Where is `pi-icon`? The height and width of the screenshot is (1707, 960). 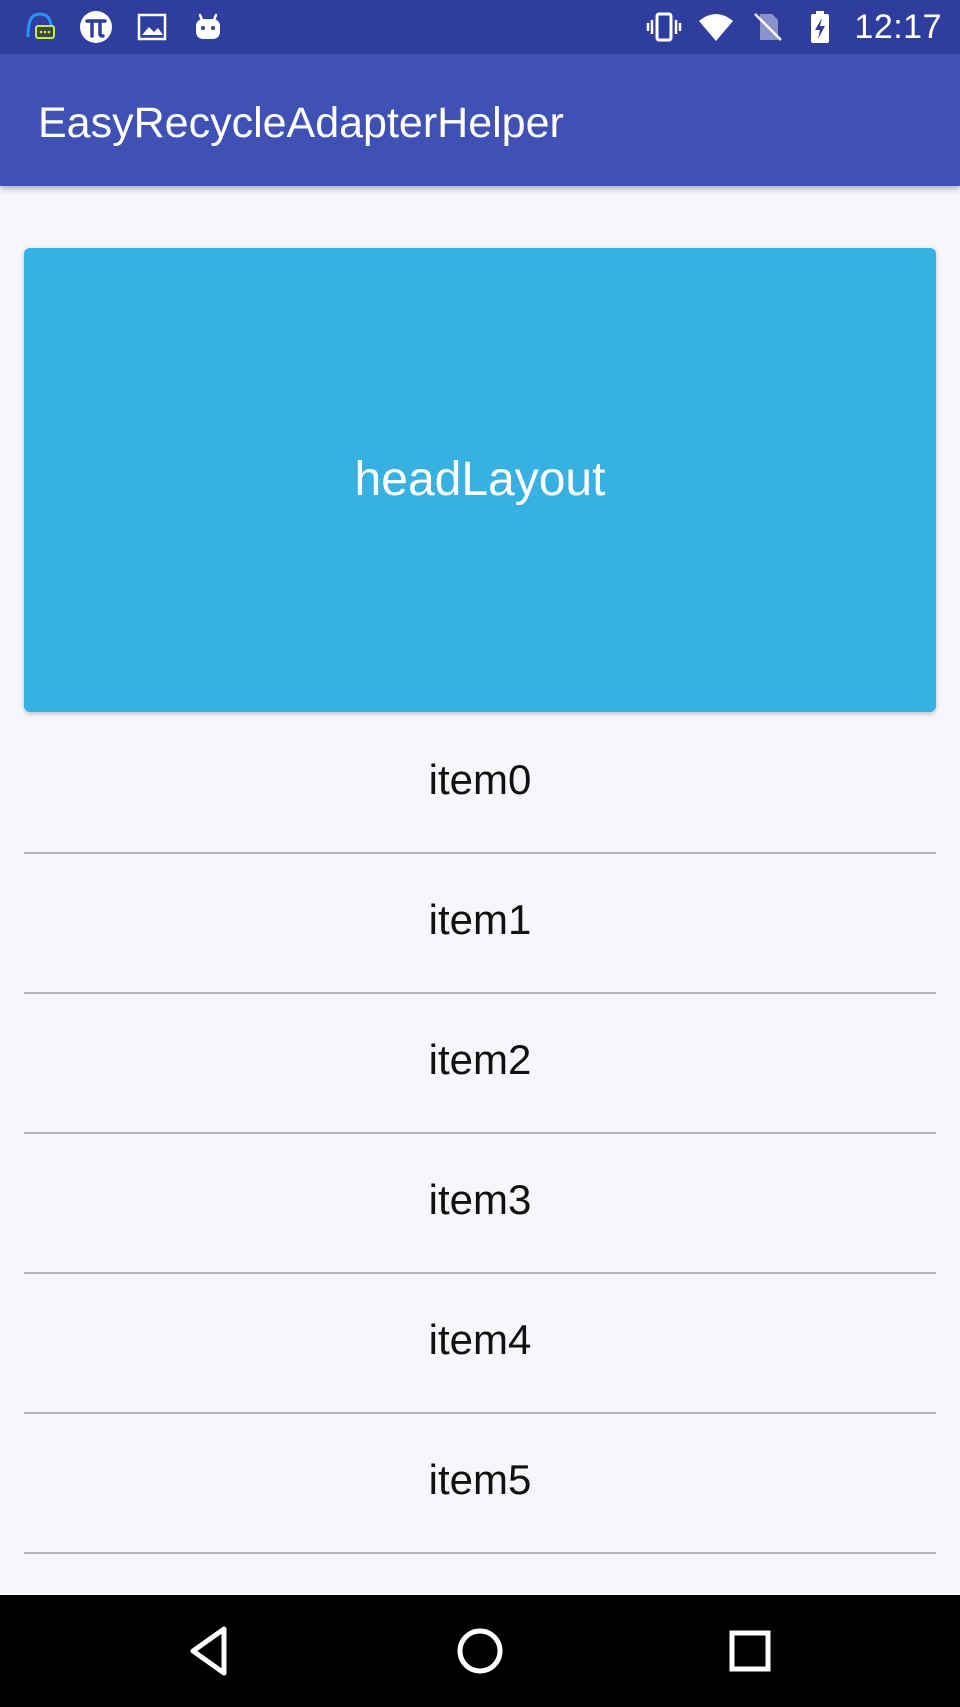
pi-icon is located at coordinates (96, 27).